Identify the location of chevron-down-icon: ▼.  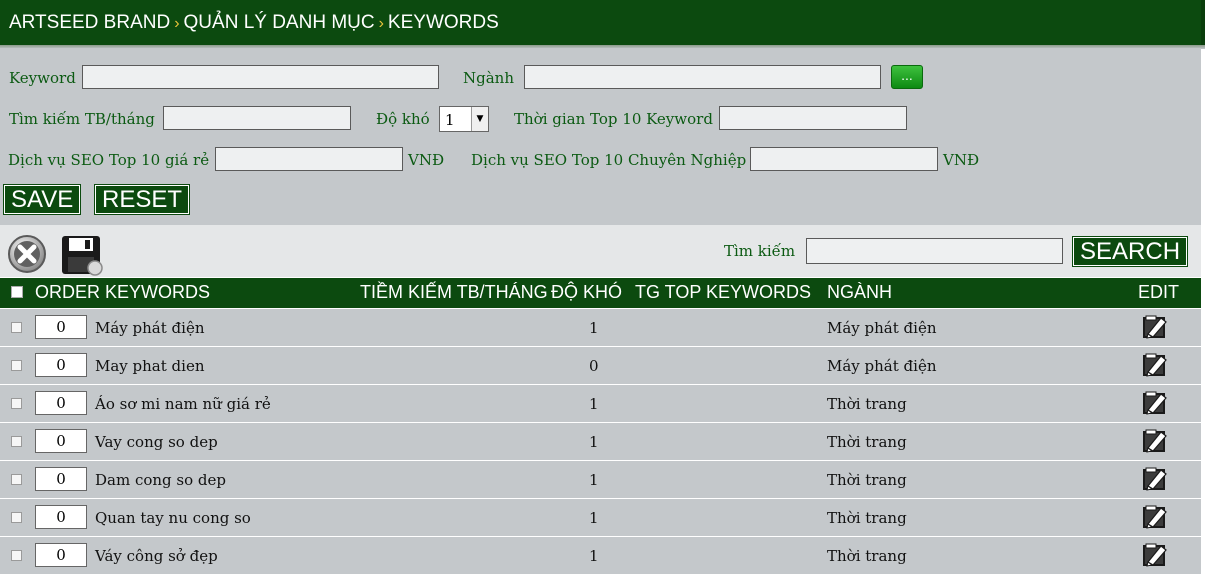
(479, 119).